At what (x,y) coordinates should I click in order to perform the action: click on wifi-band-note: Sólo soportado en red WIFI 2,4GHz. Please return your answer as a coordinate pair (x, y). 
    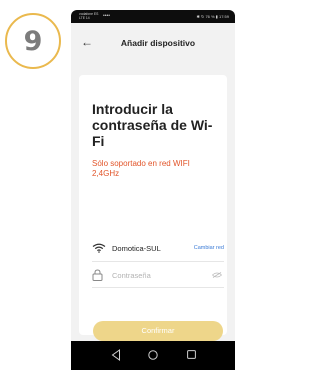
    Looking at the image, I should click on (141, 168).